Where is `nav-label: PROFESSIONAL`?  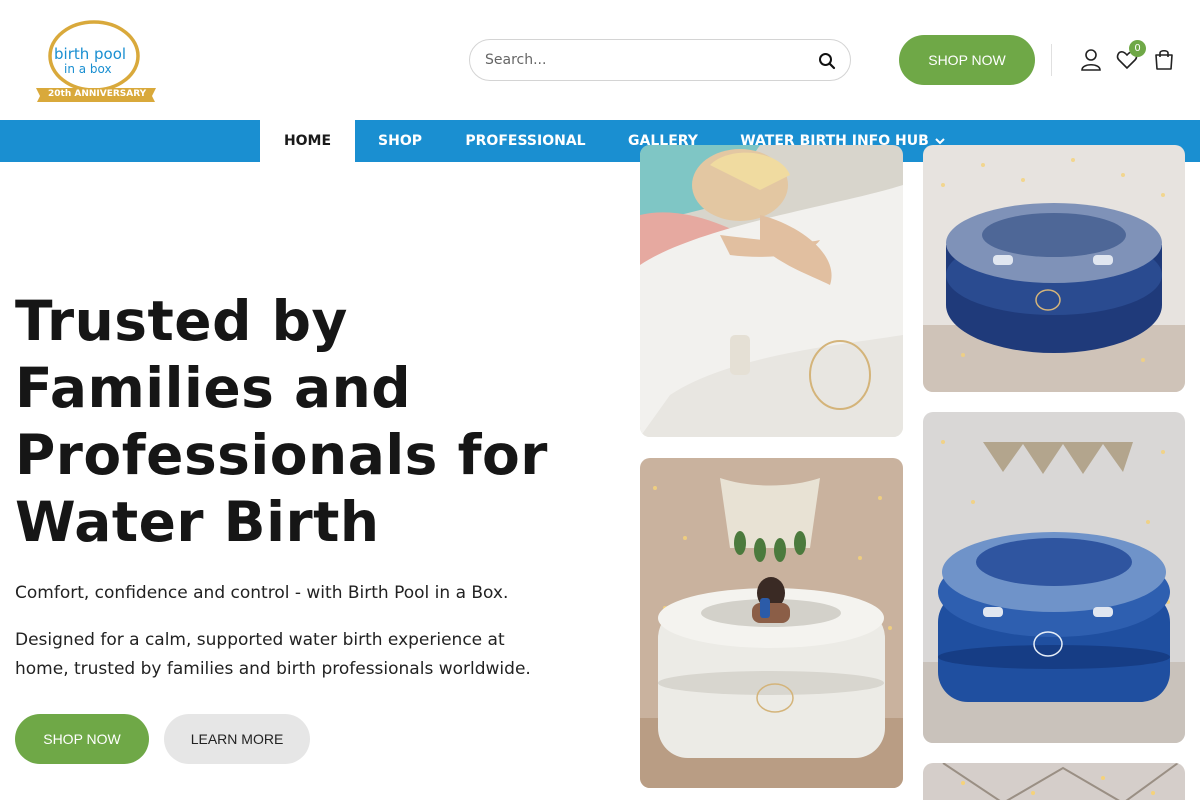
nav-label: PROFESSIONAL is located at coordinates (525, 141).